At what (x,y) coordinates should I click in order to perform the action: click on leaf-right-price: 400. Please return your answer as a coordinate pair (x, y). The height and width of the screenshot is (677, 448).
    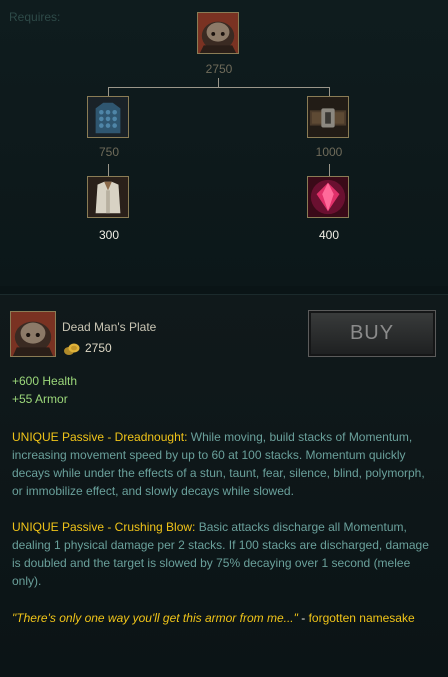
    Looking at the image, I should click on (329, 235).